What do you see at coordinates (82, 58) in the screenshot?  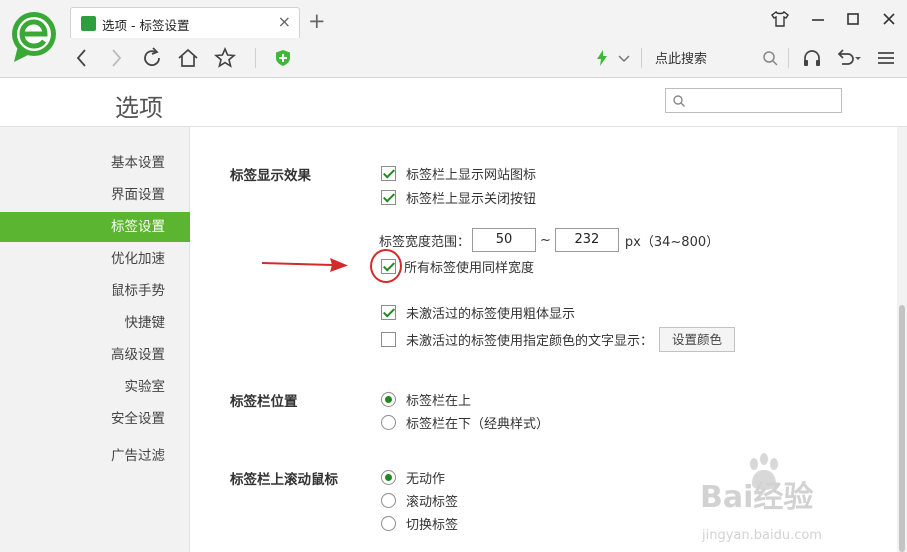 I see `back-icon` at bounding box center [82, 58].